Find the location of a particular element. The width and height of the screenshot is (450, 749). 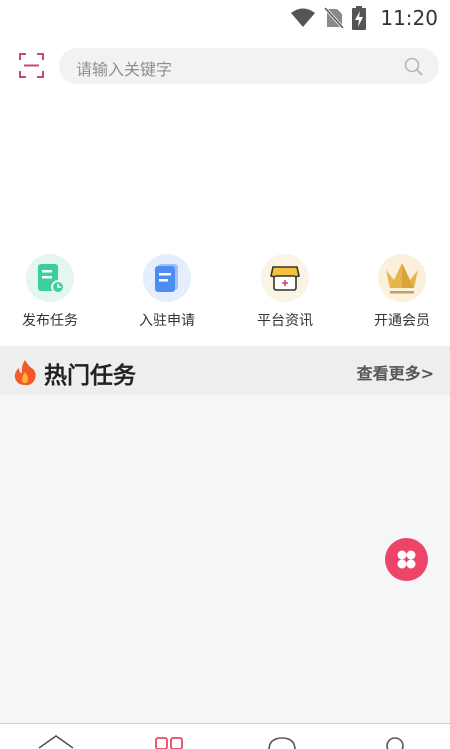

hot-tasks-title: 热门任务 is located at coordinates (90, 376).